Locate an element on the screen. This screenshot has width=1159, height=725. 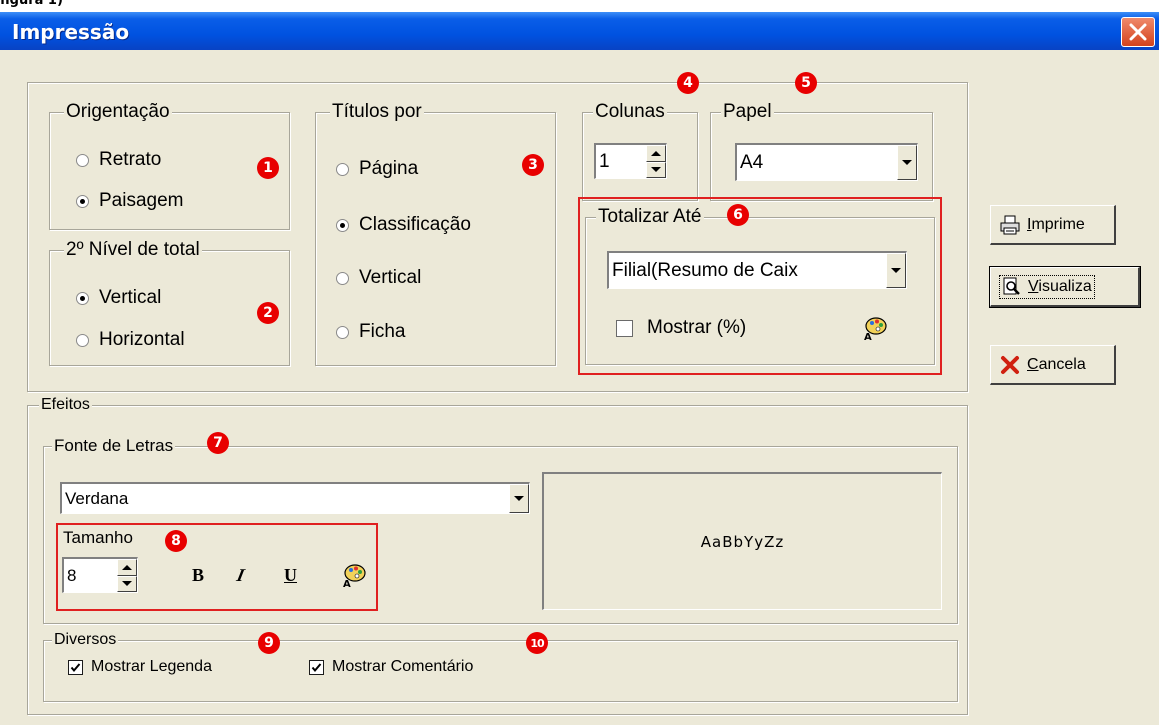
title-bar: Impressão is located at coordinates (579, 31).